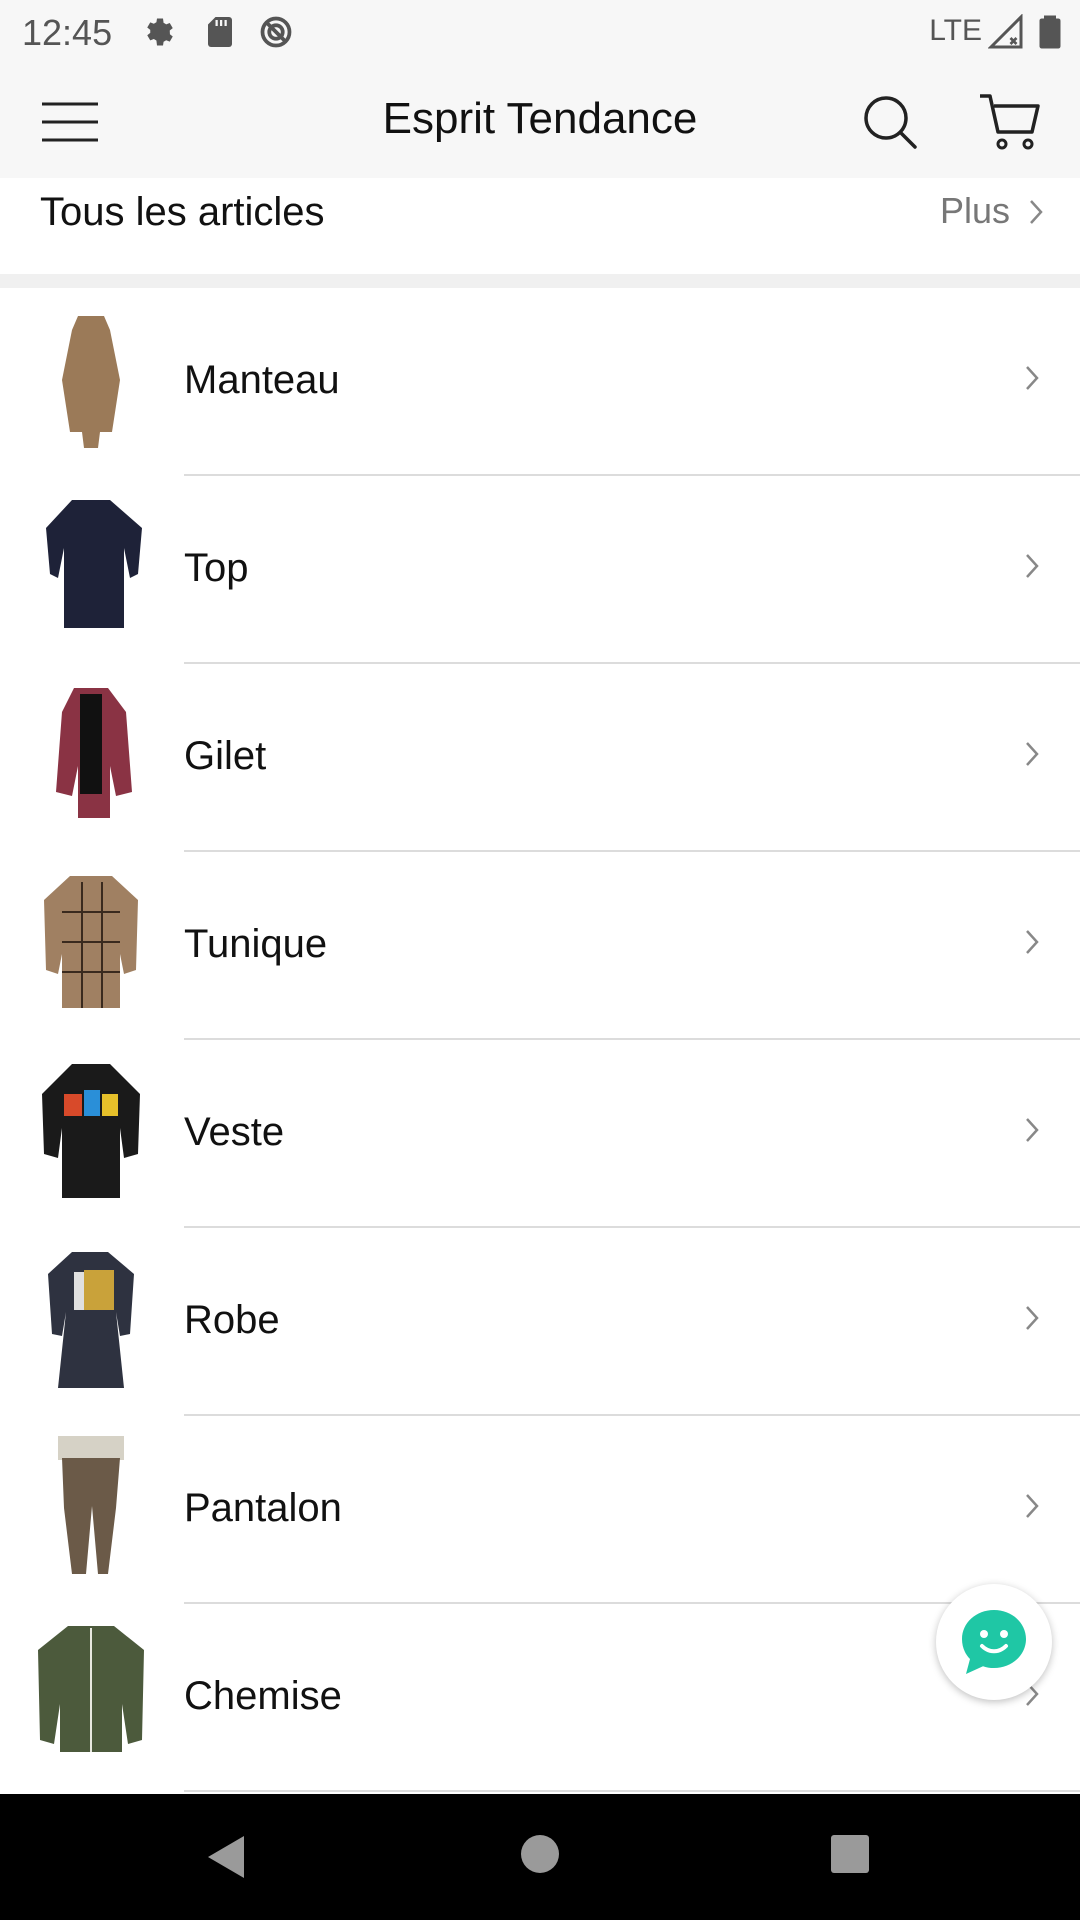 This screenshot has width=1080, height=1920. What do you see at coordinates (540, 382) in the screenshot?
I see `category-row-manteau: Manteau` at bounding box center [540, 382].